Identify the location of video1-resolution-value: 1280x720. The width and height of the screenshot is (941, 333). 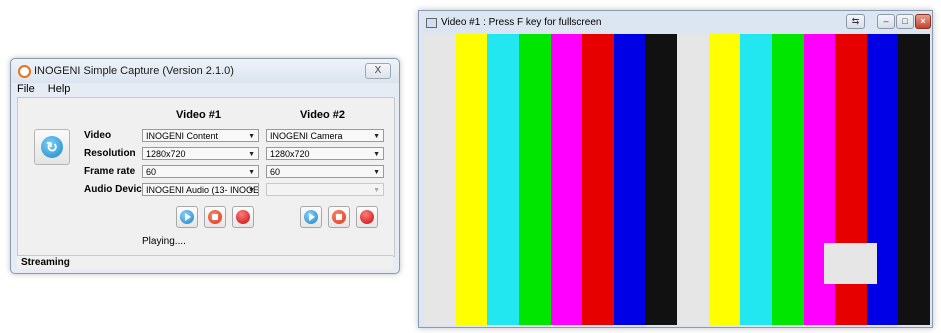
(166, 154).